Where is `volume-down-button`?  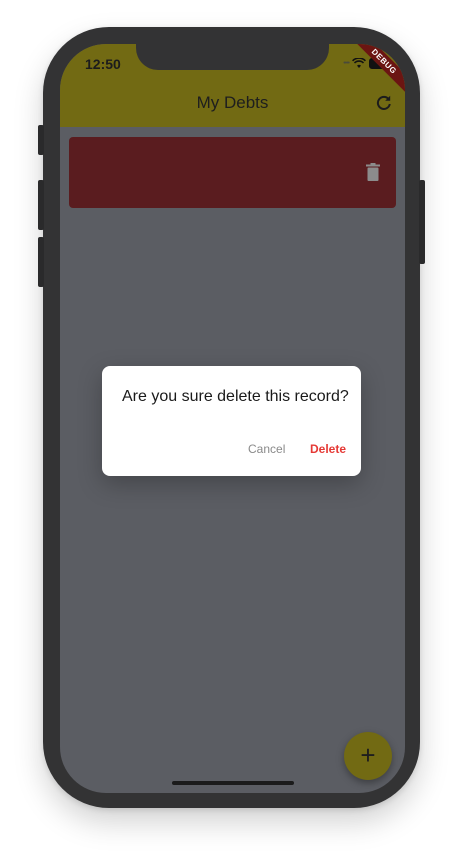
volume-down-button is located at coordinates (41, 262).